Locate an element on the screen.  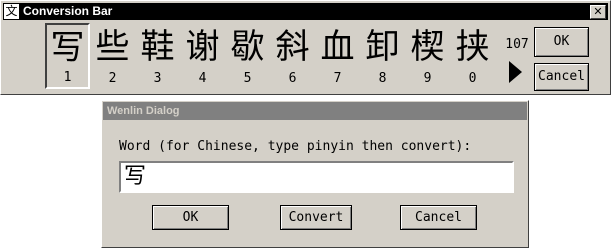
candidate-2: 些 2 is located at coordinates (112, 56).